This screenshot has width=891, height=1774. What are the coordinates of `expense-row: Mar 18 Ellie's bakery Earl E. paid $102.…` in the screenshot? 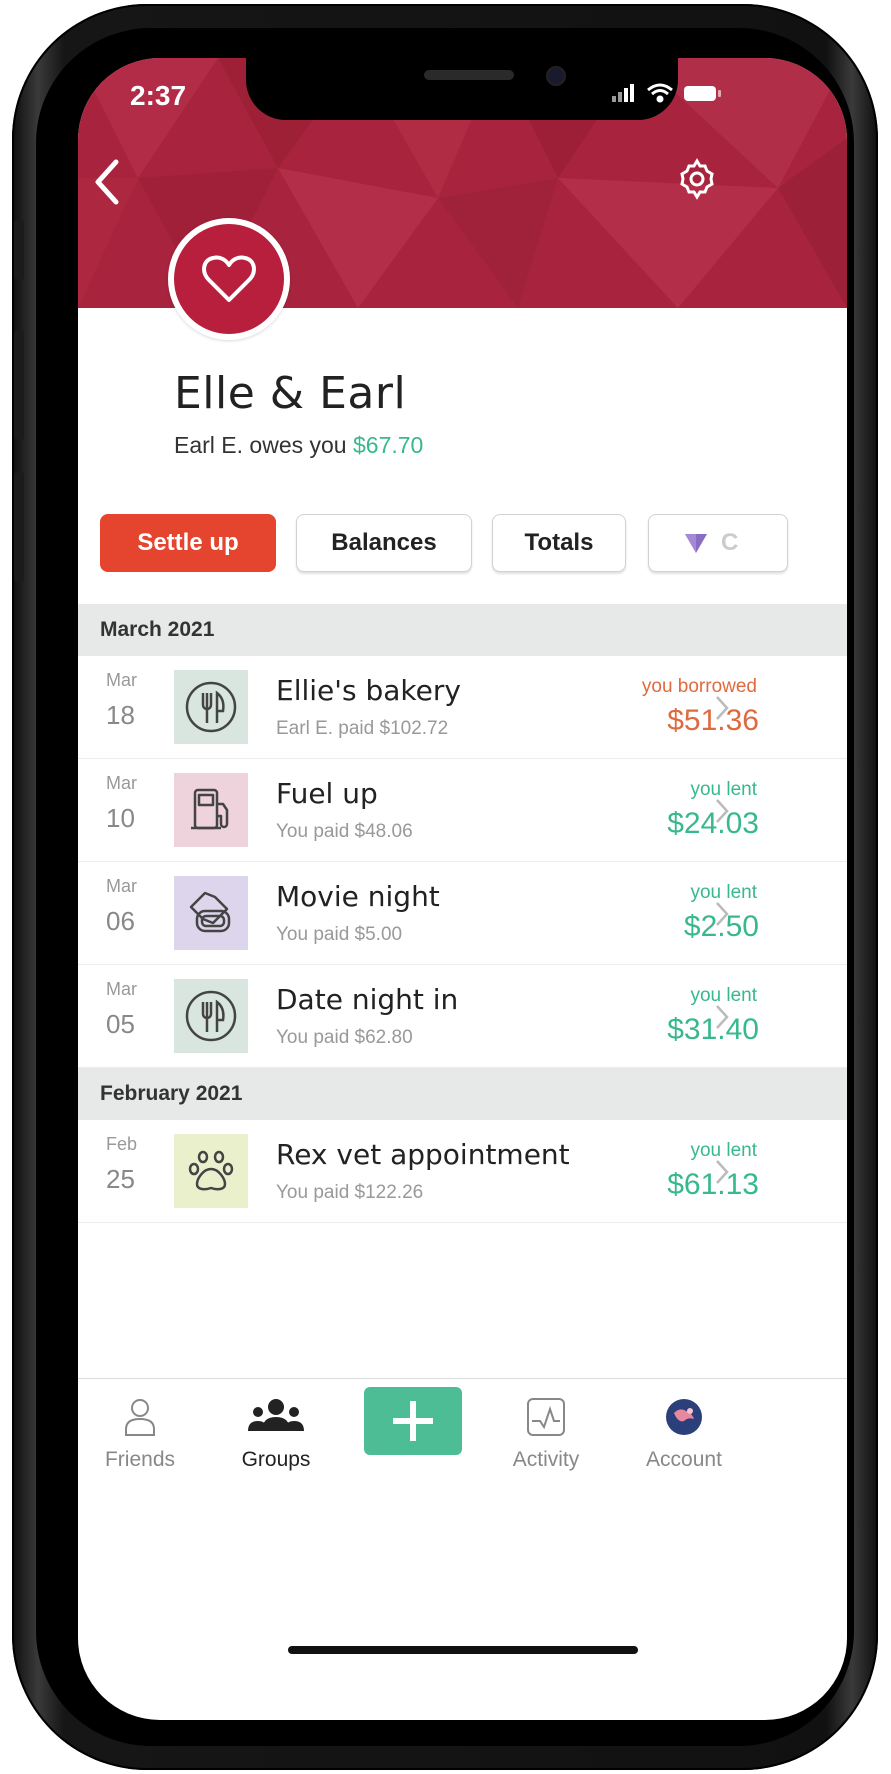 It's located at (462, 707).